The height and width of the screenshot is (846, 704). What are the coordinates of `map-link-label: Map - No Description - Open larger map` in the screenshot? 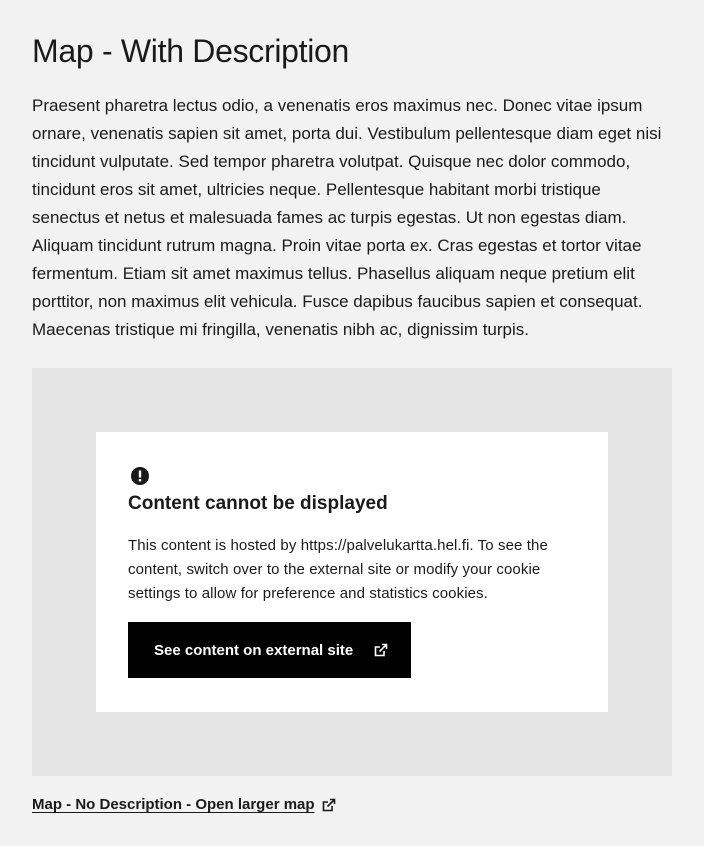 It's located at (173, 804).